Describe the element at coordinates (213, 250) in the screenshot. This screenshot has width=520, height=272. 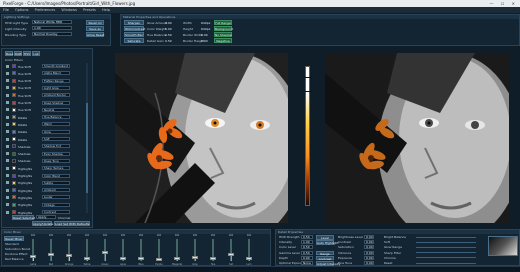
I see `mixer-fader: 0.0 Hue` at that location.